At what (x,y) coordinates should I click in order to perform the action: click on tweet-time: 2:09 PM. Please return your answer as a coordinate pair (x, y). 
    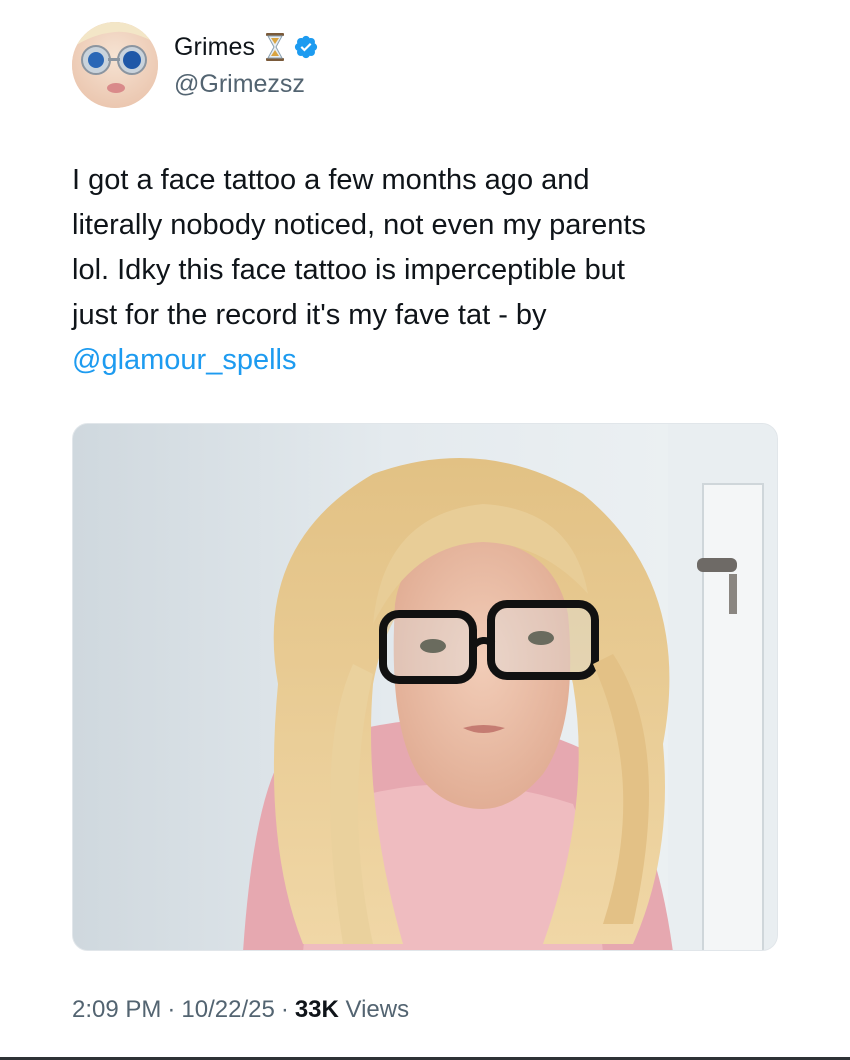
    Looking at the image, I should click on (116, 1009).